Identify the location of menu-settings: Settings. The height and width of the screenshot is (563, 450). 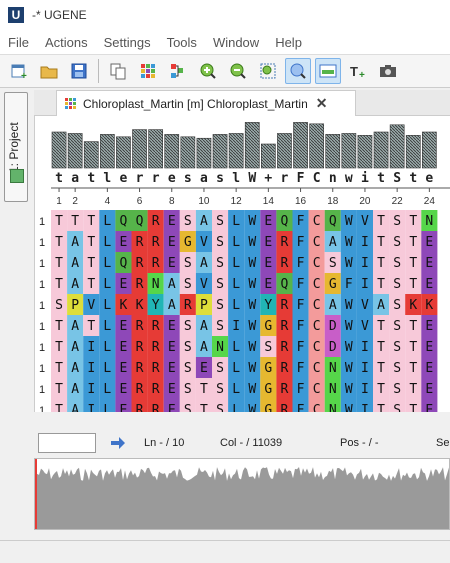
(127, 42).